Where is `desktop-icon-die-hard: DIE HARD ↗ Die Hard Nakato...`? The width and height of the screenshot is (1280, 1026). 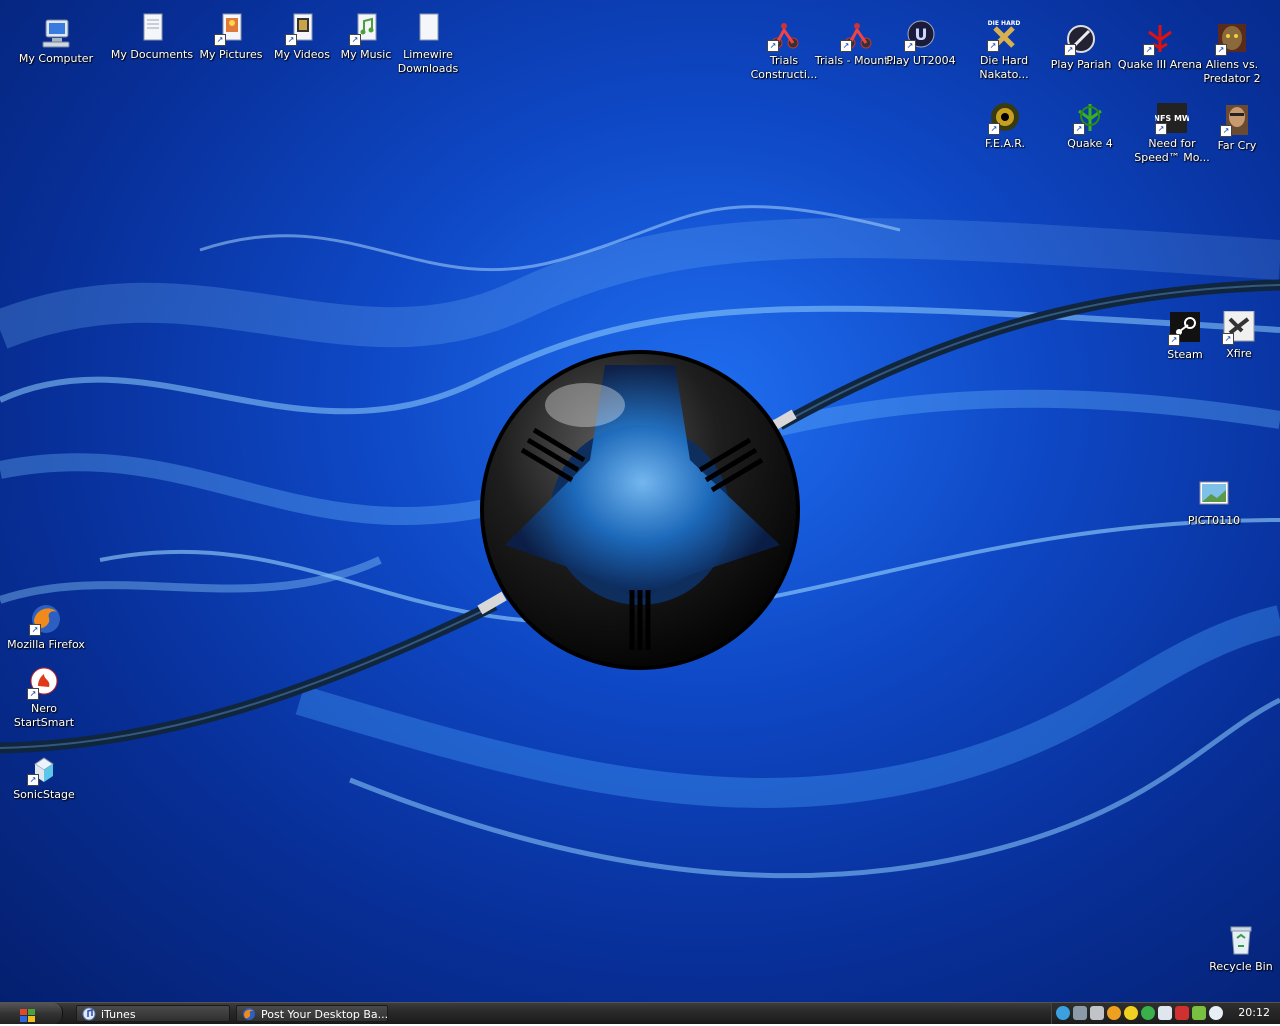 desktop-icon-die-hard: DIE HARD ↗ Die Hard Nakato... is located at coordinates (1004, 50).